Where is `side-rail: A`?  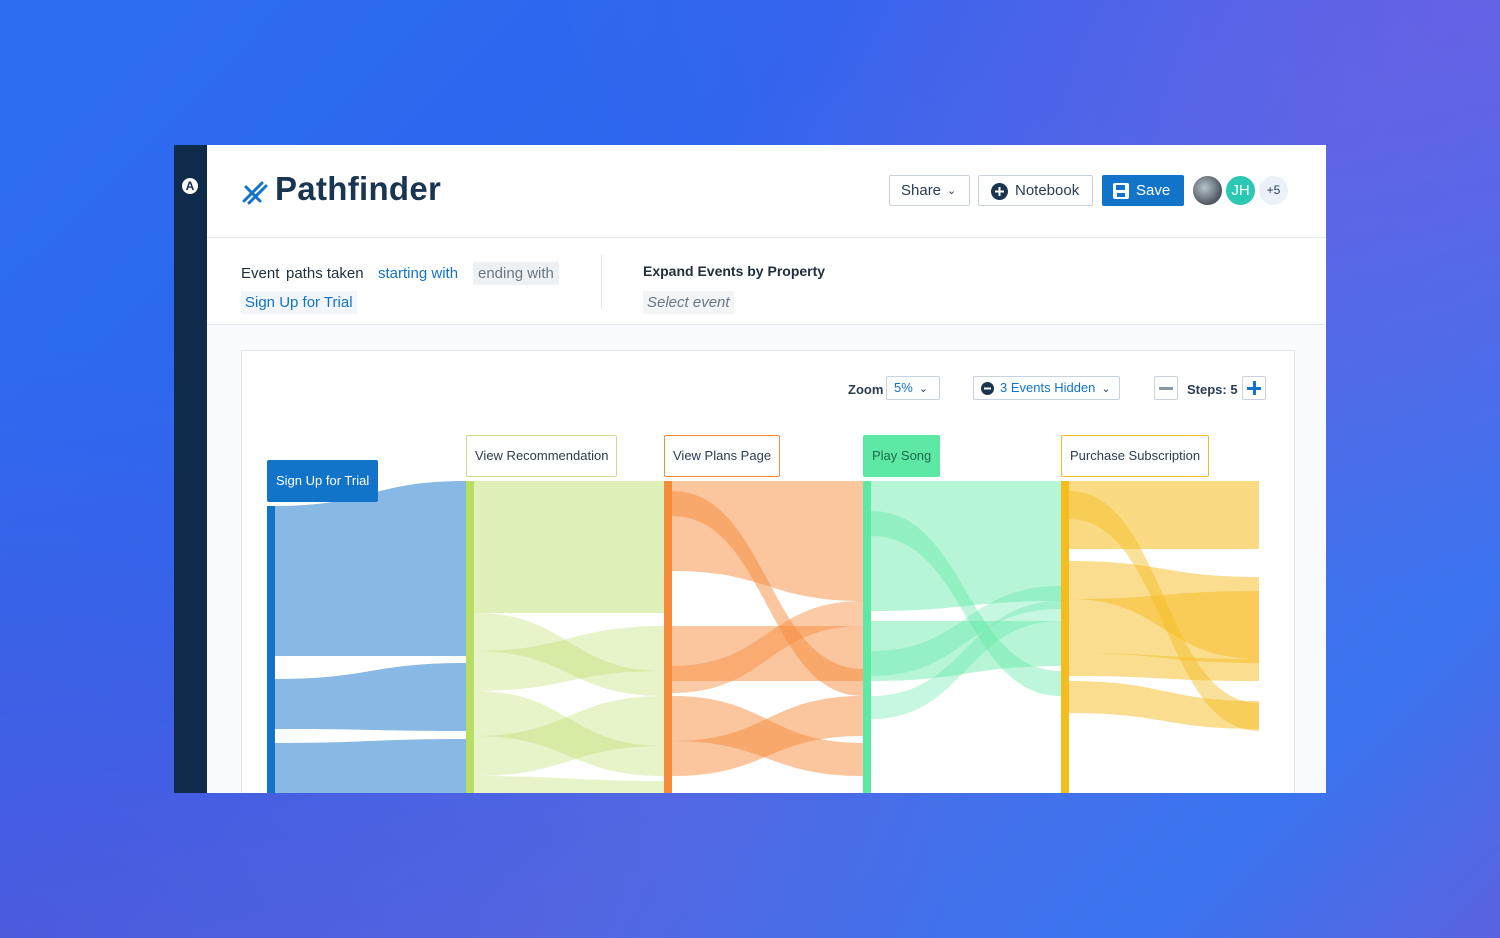 side-rail: A is located at coordinates (190, 469).